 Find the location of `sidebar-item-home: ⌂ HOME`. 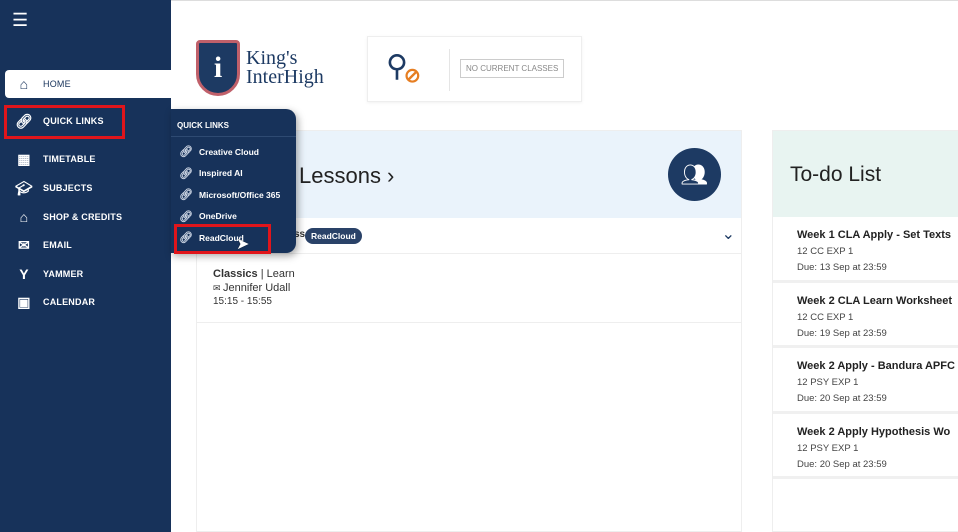

sidebar-item-home: ⌂ HOME is located at coordinates (88, 84).